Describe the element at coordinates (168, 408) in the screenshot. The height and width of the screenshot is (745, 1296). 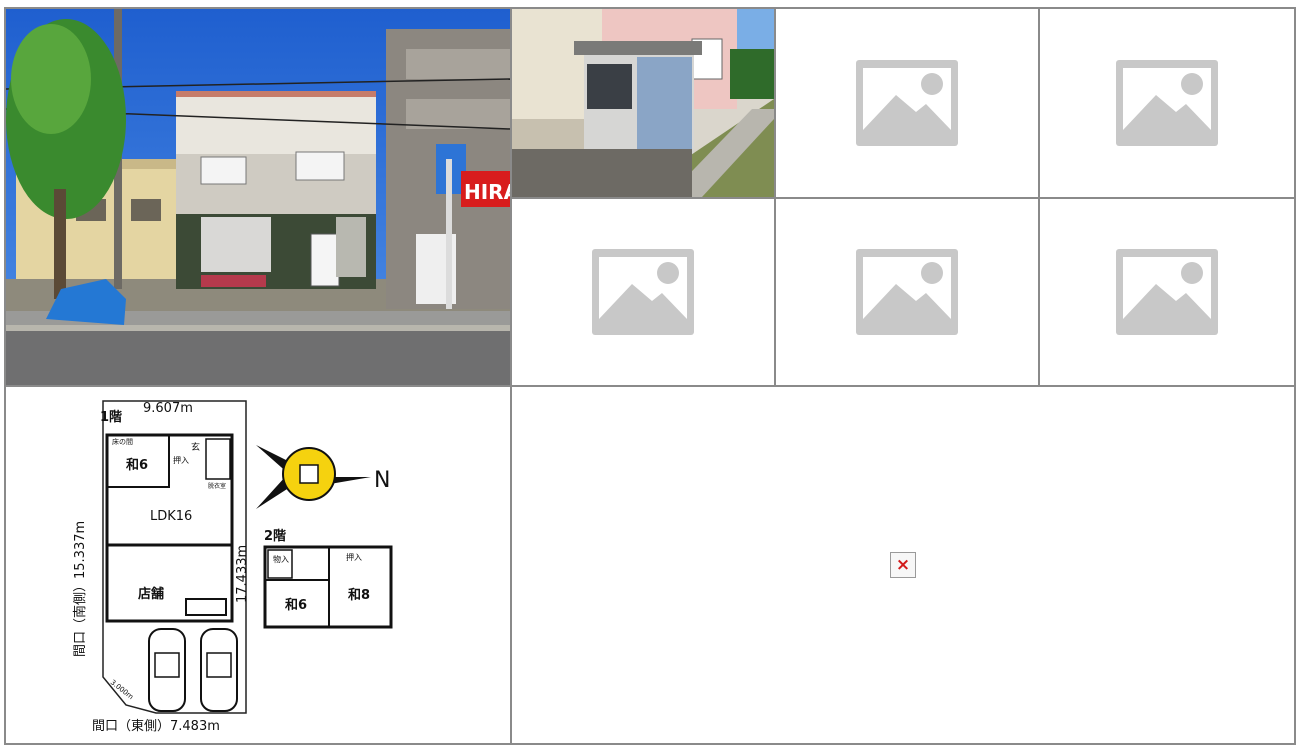
I see `top-dimension: 9.607m` at that location.